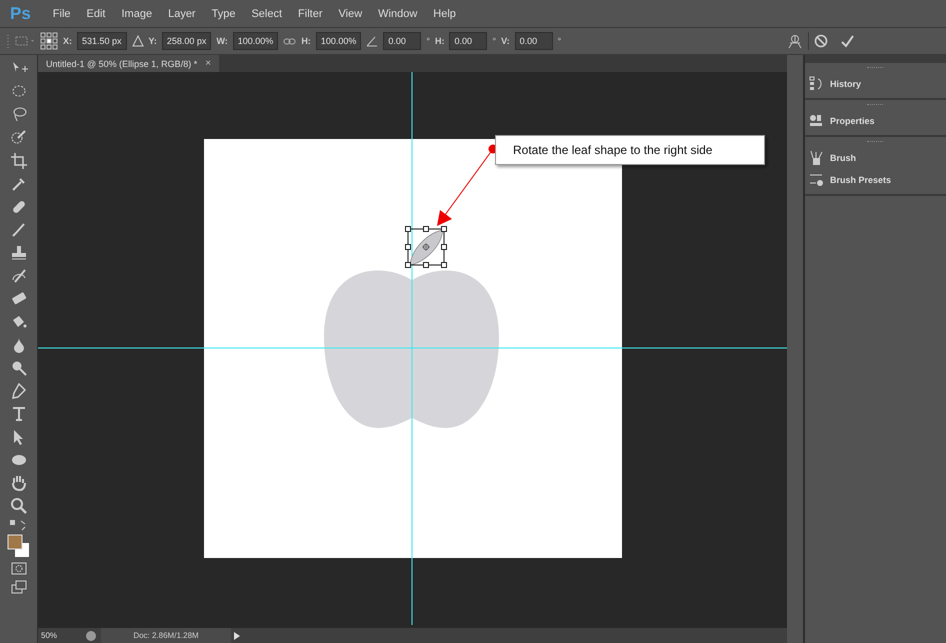 The height and width of the screenshot is (643, 946). What do you see at coordinates (350, 14) in the screenshot?
I see `menu-item: View` at bounding box center [350, 14].